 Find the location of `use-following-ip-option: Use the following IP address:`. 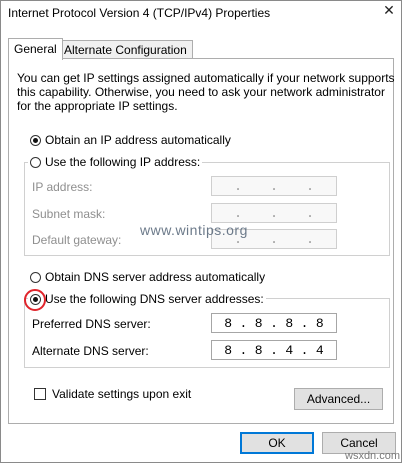

use-following-ip-option: Use the following IP address: is located at coordinates (115, 162).